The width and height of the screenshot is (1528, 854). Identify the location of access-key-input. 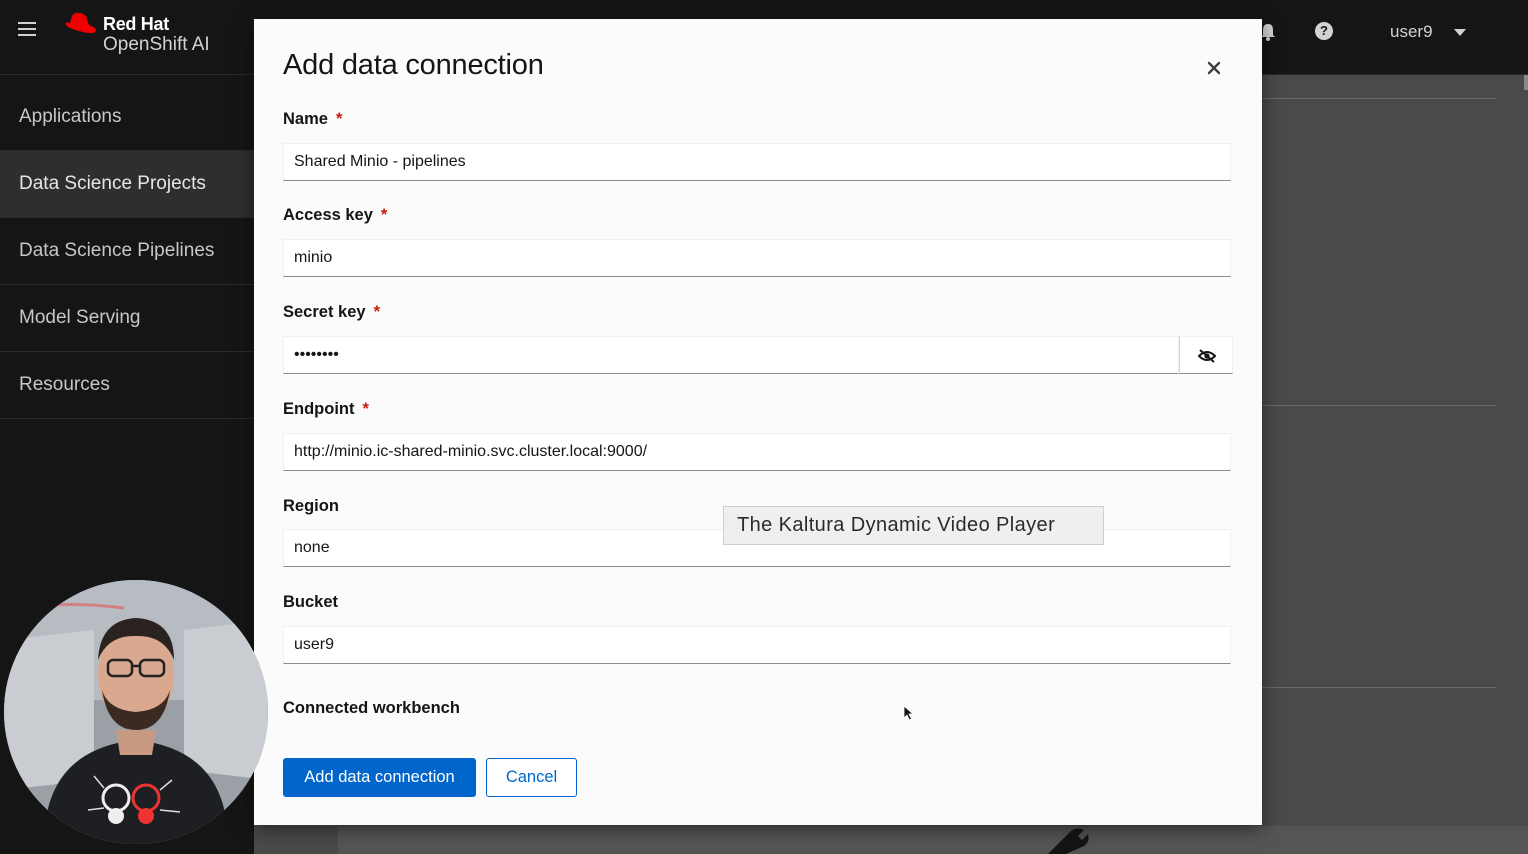
(757, 258).